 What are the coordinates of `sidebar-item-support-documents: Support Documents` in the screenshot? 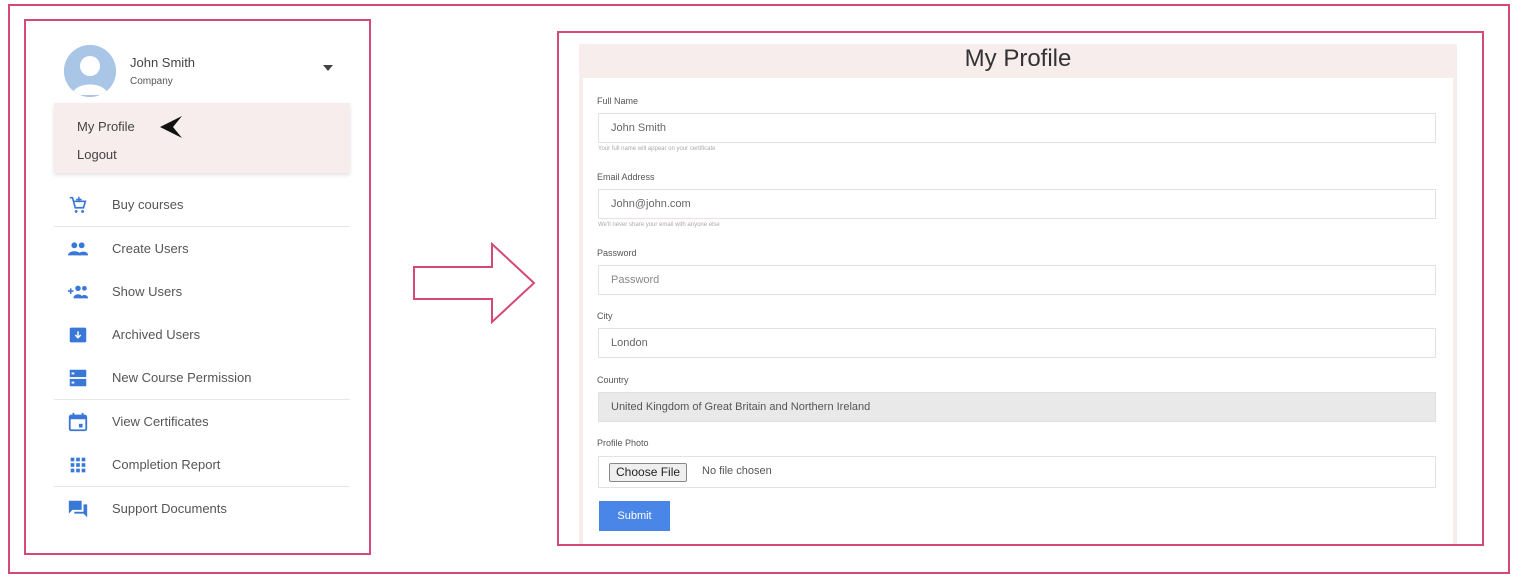 It's located at (202, 508).